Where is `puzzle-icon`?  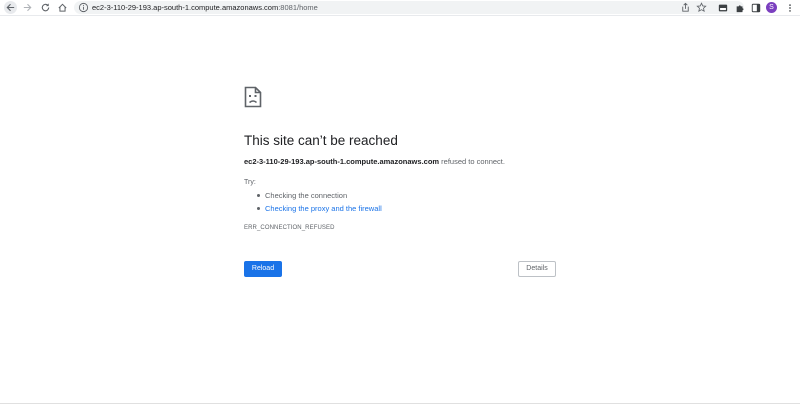
puzzle-icon is located at coordinates (739, 7).